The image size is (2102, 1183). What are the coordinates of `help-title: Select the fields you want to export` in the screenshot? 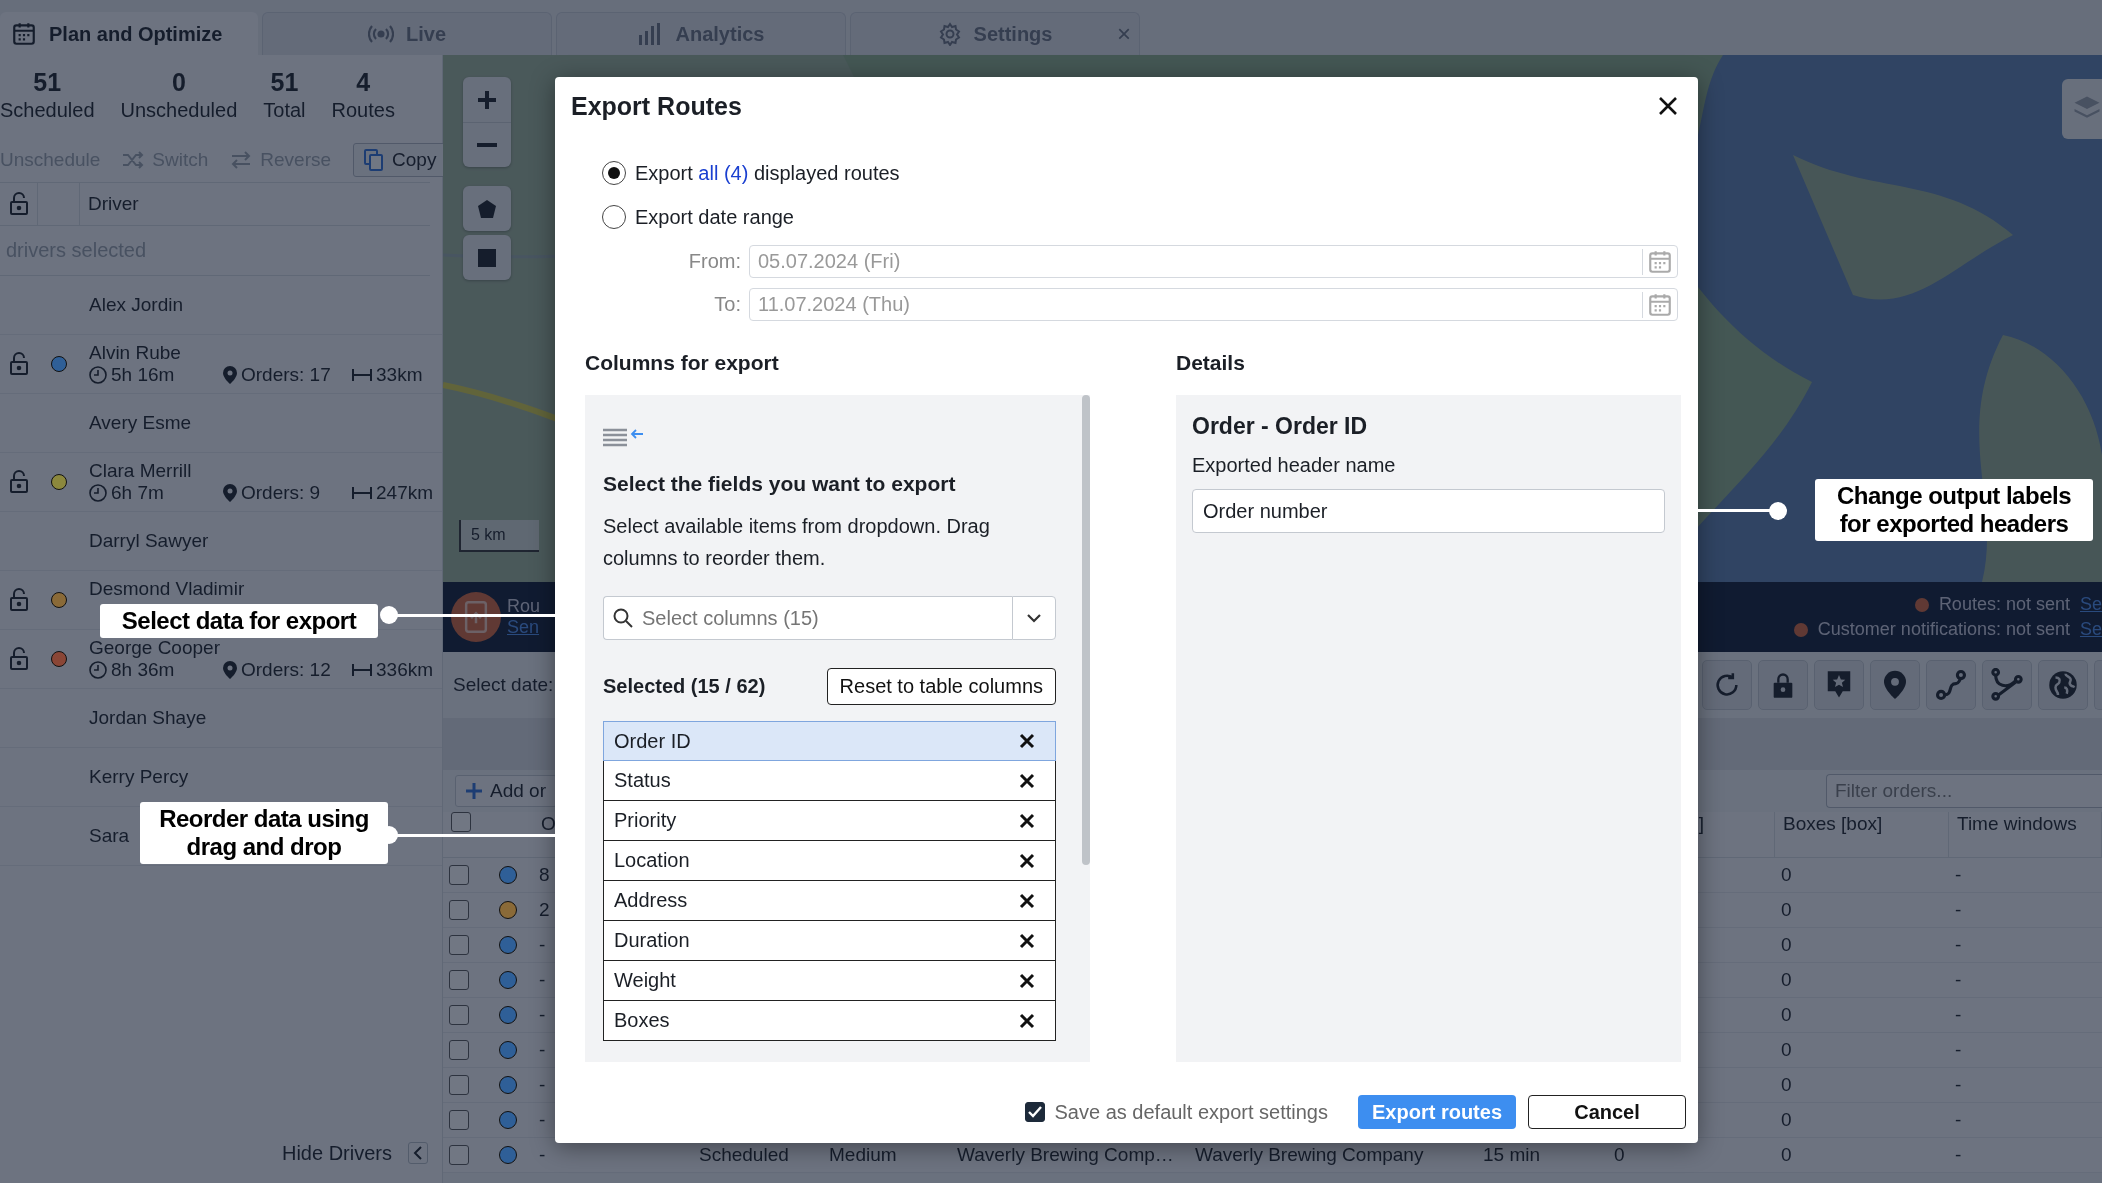 It's located at (780, 484).